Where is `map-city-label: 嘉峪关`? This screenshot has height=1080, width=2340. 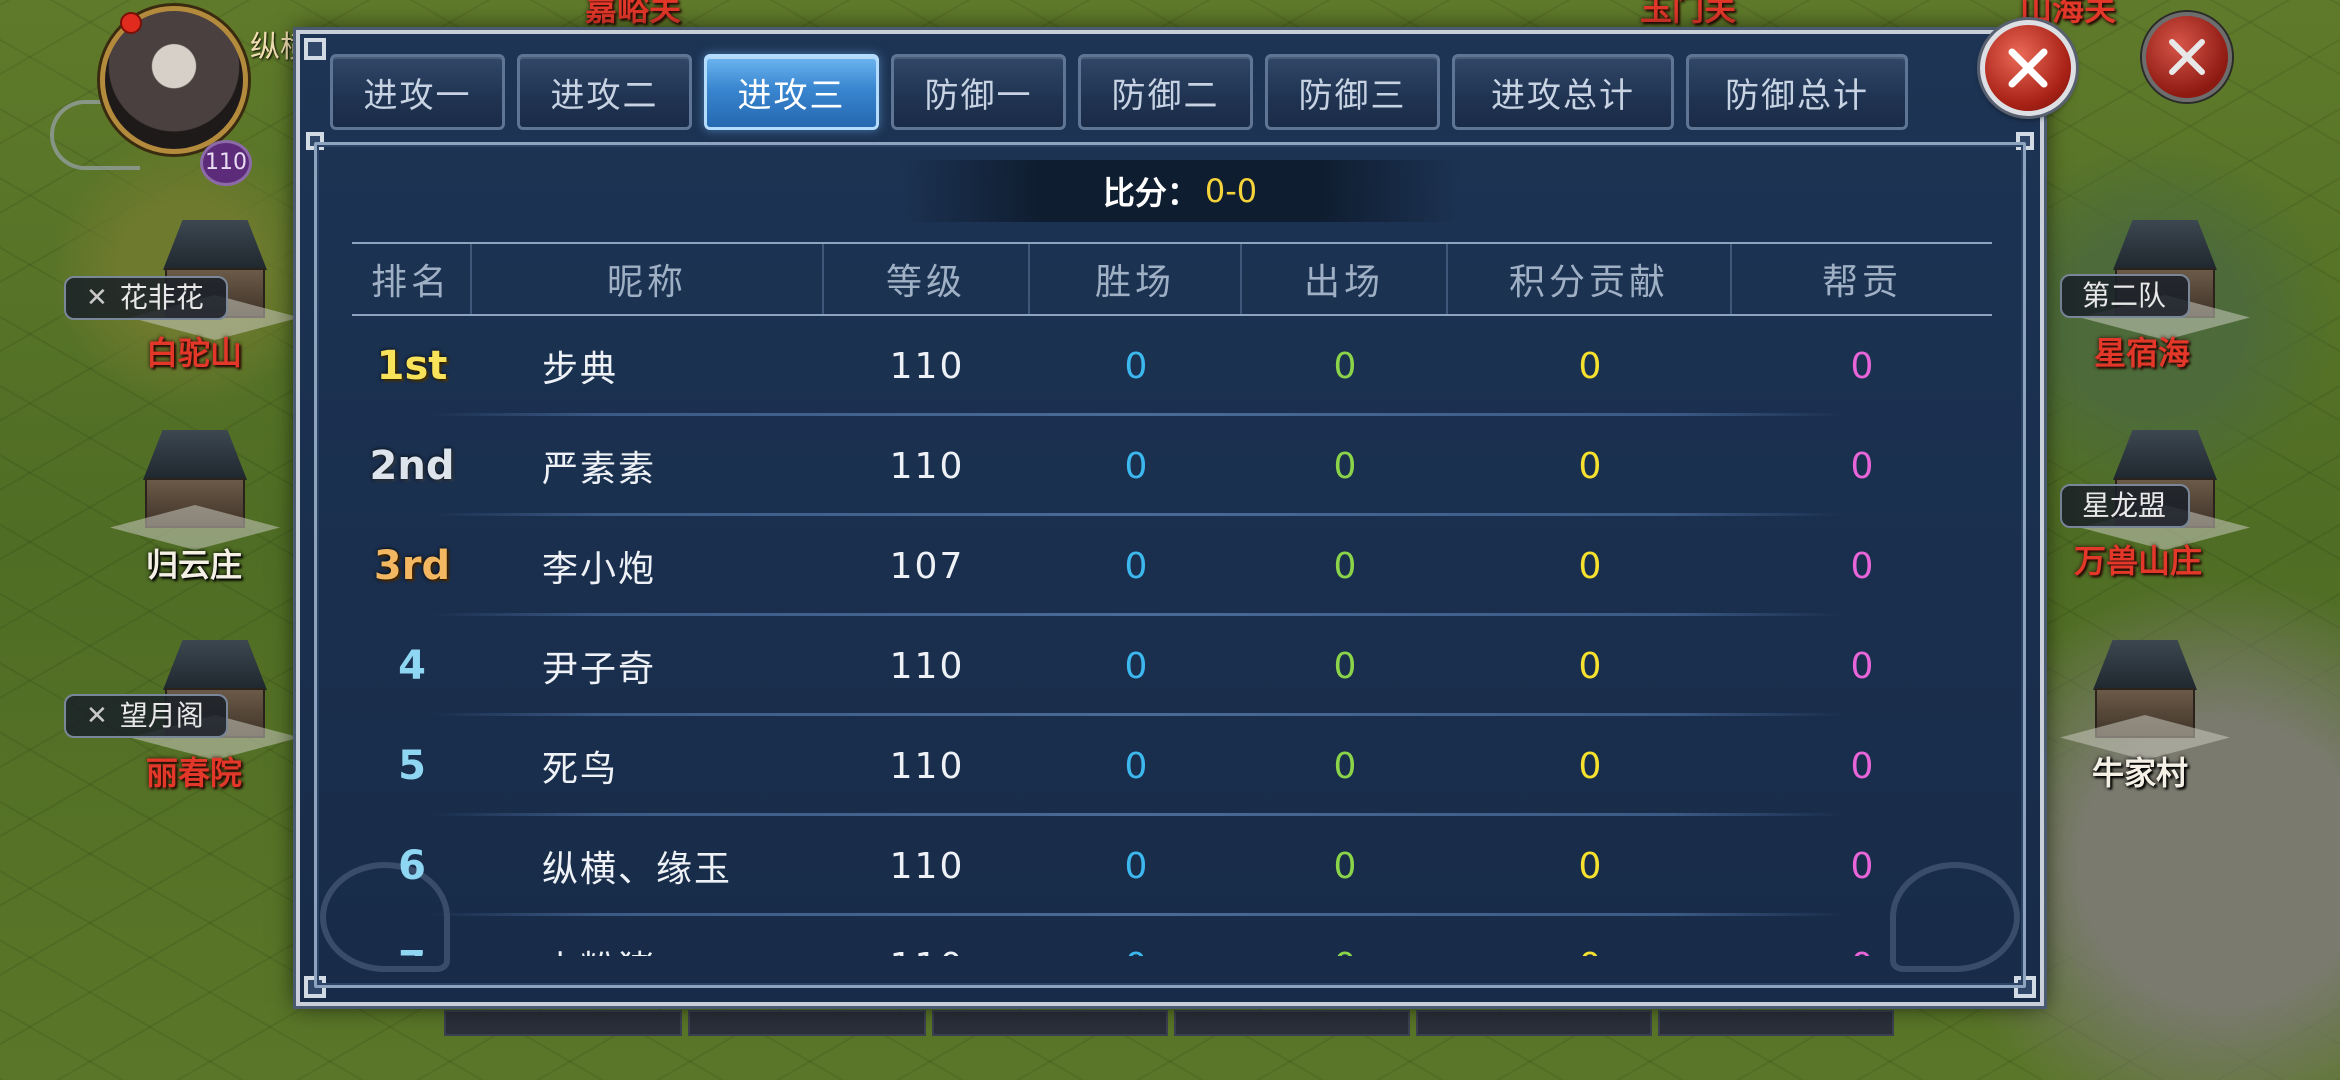
map-city-label: 嘉峪关 is located at coordinates (633, 15).